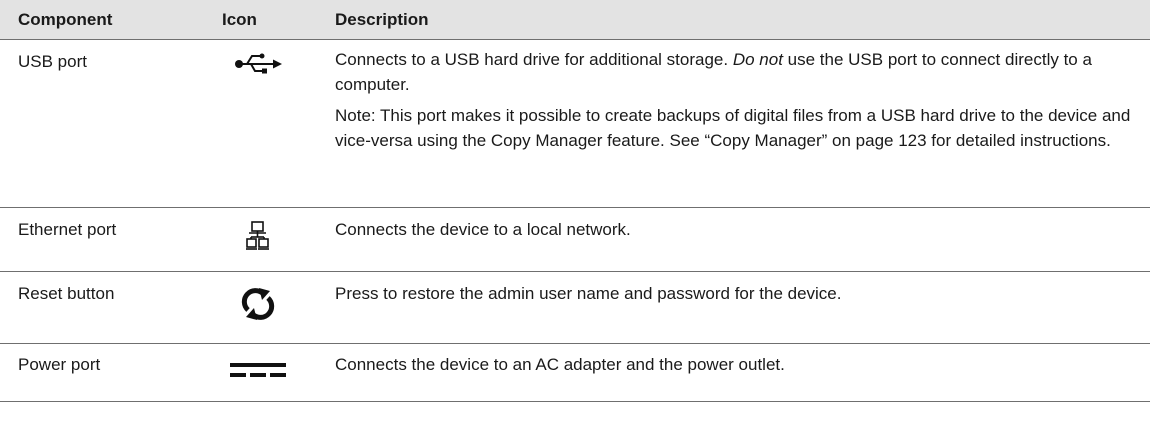  What do you see at coordinates (258, 370) in the screenshot?
I see `dc-power-icon` at bounding box center [258, 370].